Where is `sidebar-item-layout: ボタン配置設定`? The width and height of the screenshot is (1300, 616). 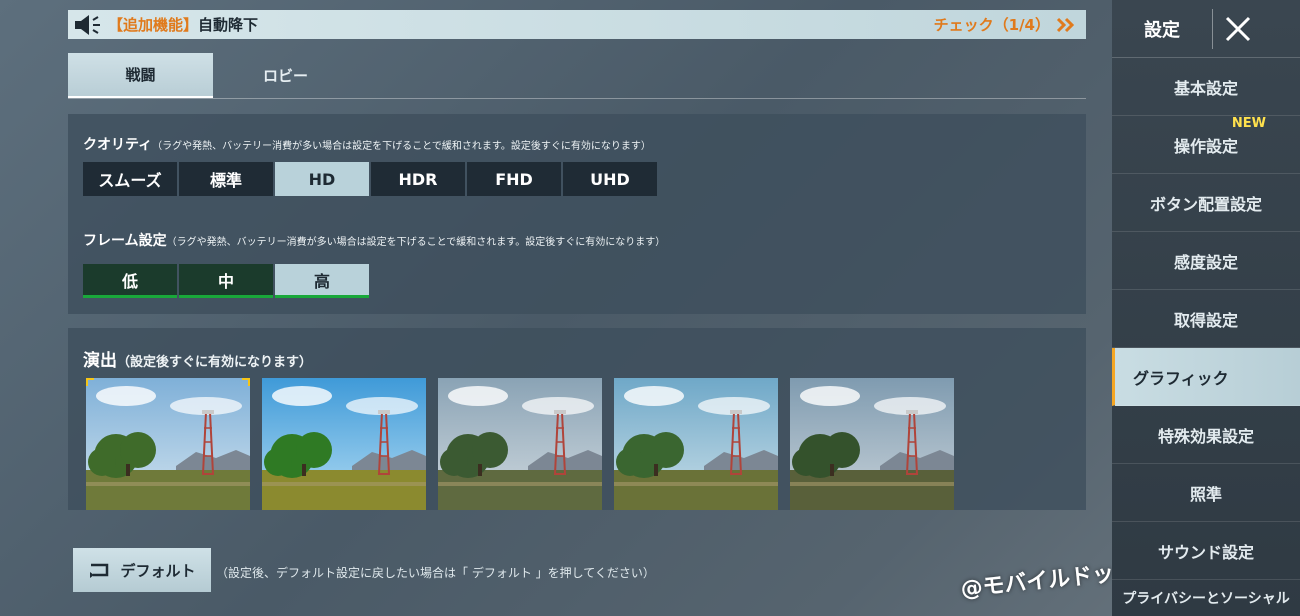 sidebar-item-layout: ボタン配置設定 is located at coordinates (1206, 203).